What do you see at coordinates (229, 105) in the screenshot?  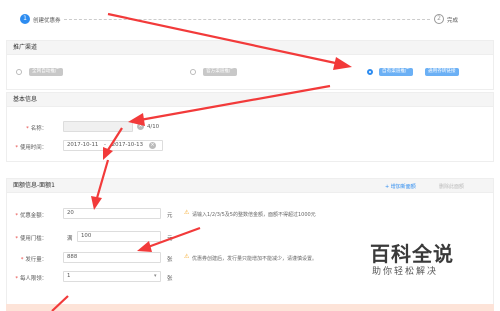 I see `arrow-to-name` at bounding box center [229, 105].